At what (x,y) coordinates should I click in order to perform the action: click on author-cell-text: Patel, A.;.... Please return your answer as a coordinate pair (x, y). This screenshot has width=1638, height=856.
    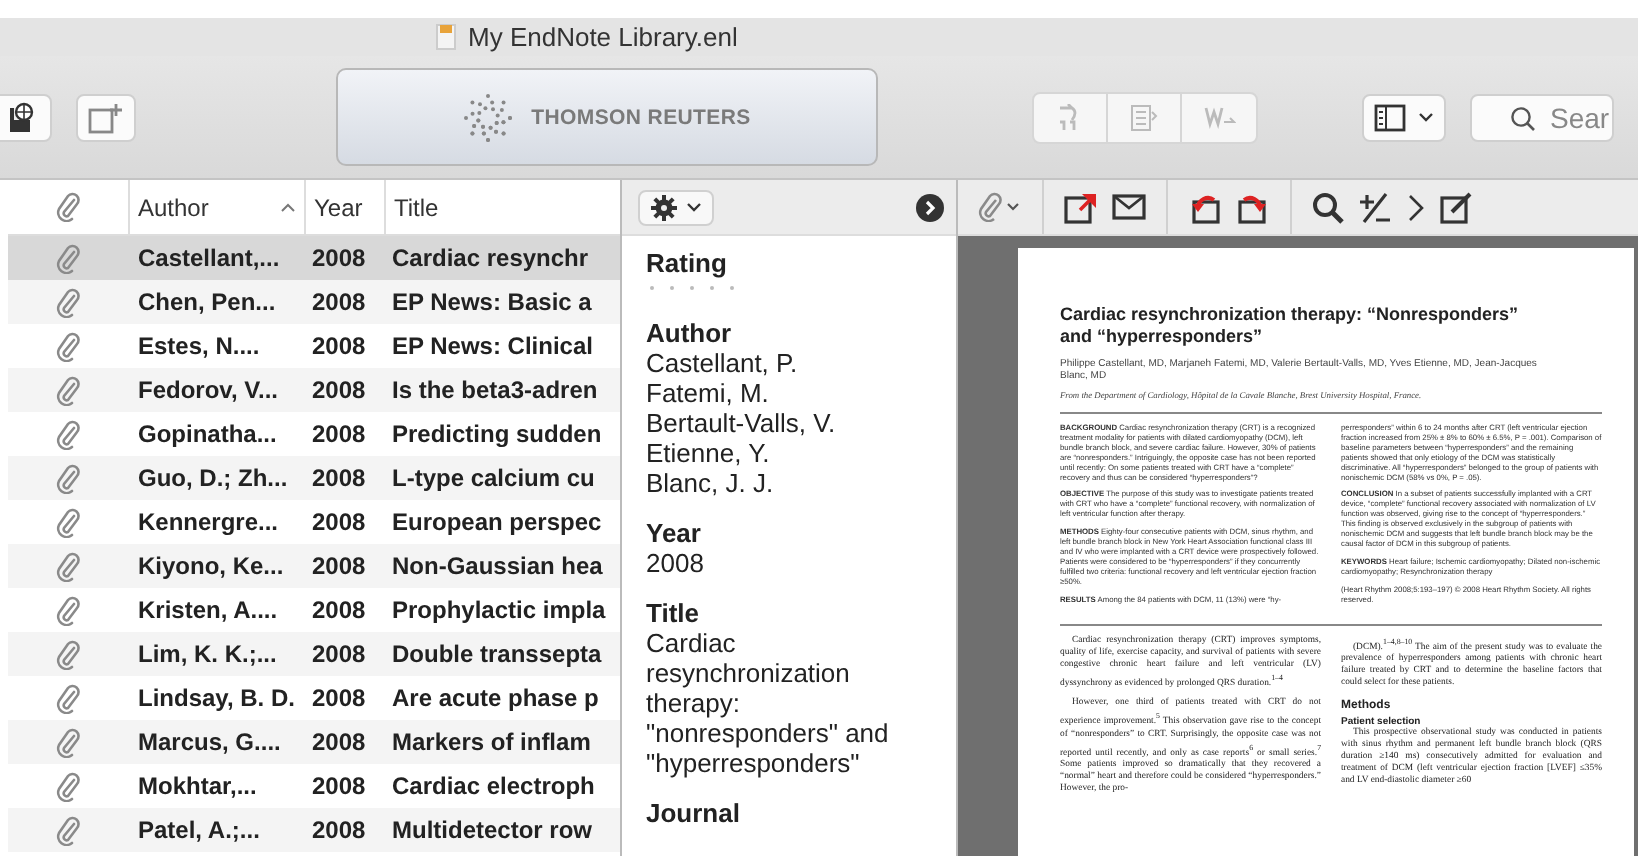
    Looking at the image, I should click on (199, 830).